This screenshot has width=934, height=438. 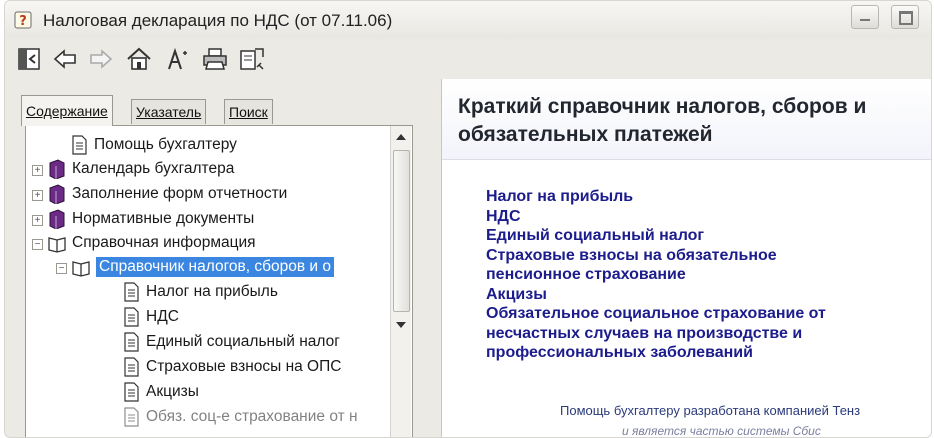 What do you see at coordinates (215, 111) in the screenshot?
I see `pane-tabs: Содержание Указатель Поиск` at bounding box center [215, 111].